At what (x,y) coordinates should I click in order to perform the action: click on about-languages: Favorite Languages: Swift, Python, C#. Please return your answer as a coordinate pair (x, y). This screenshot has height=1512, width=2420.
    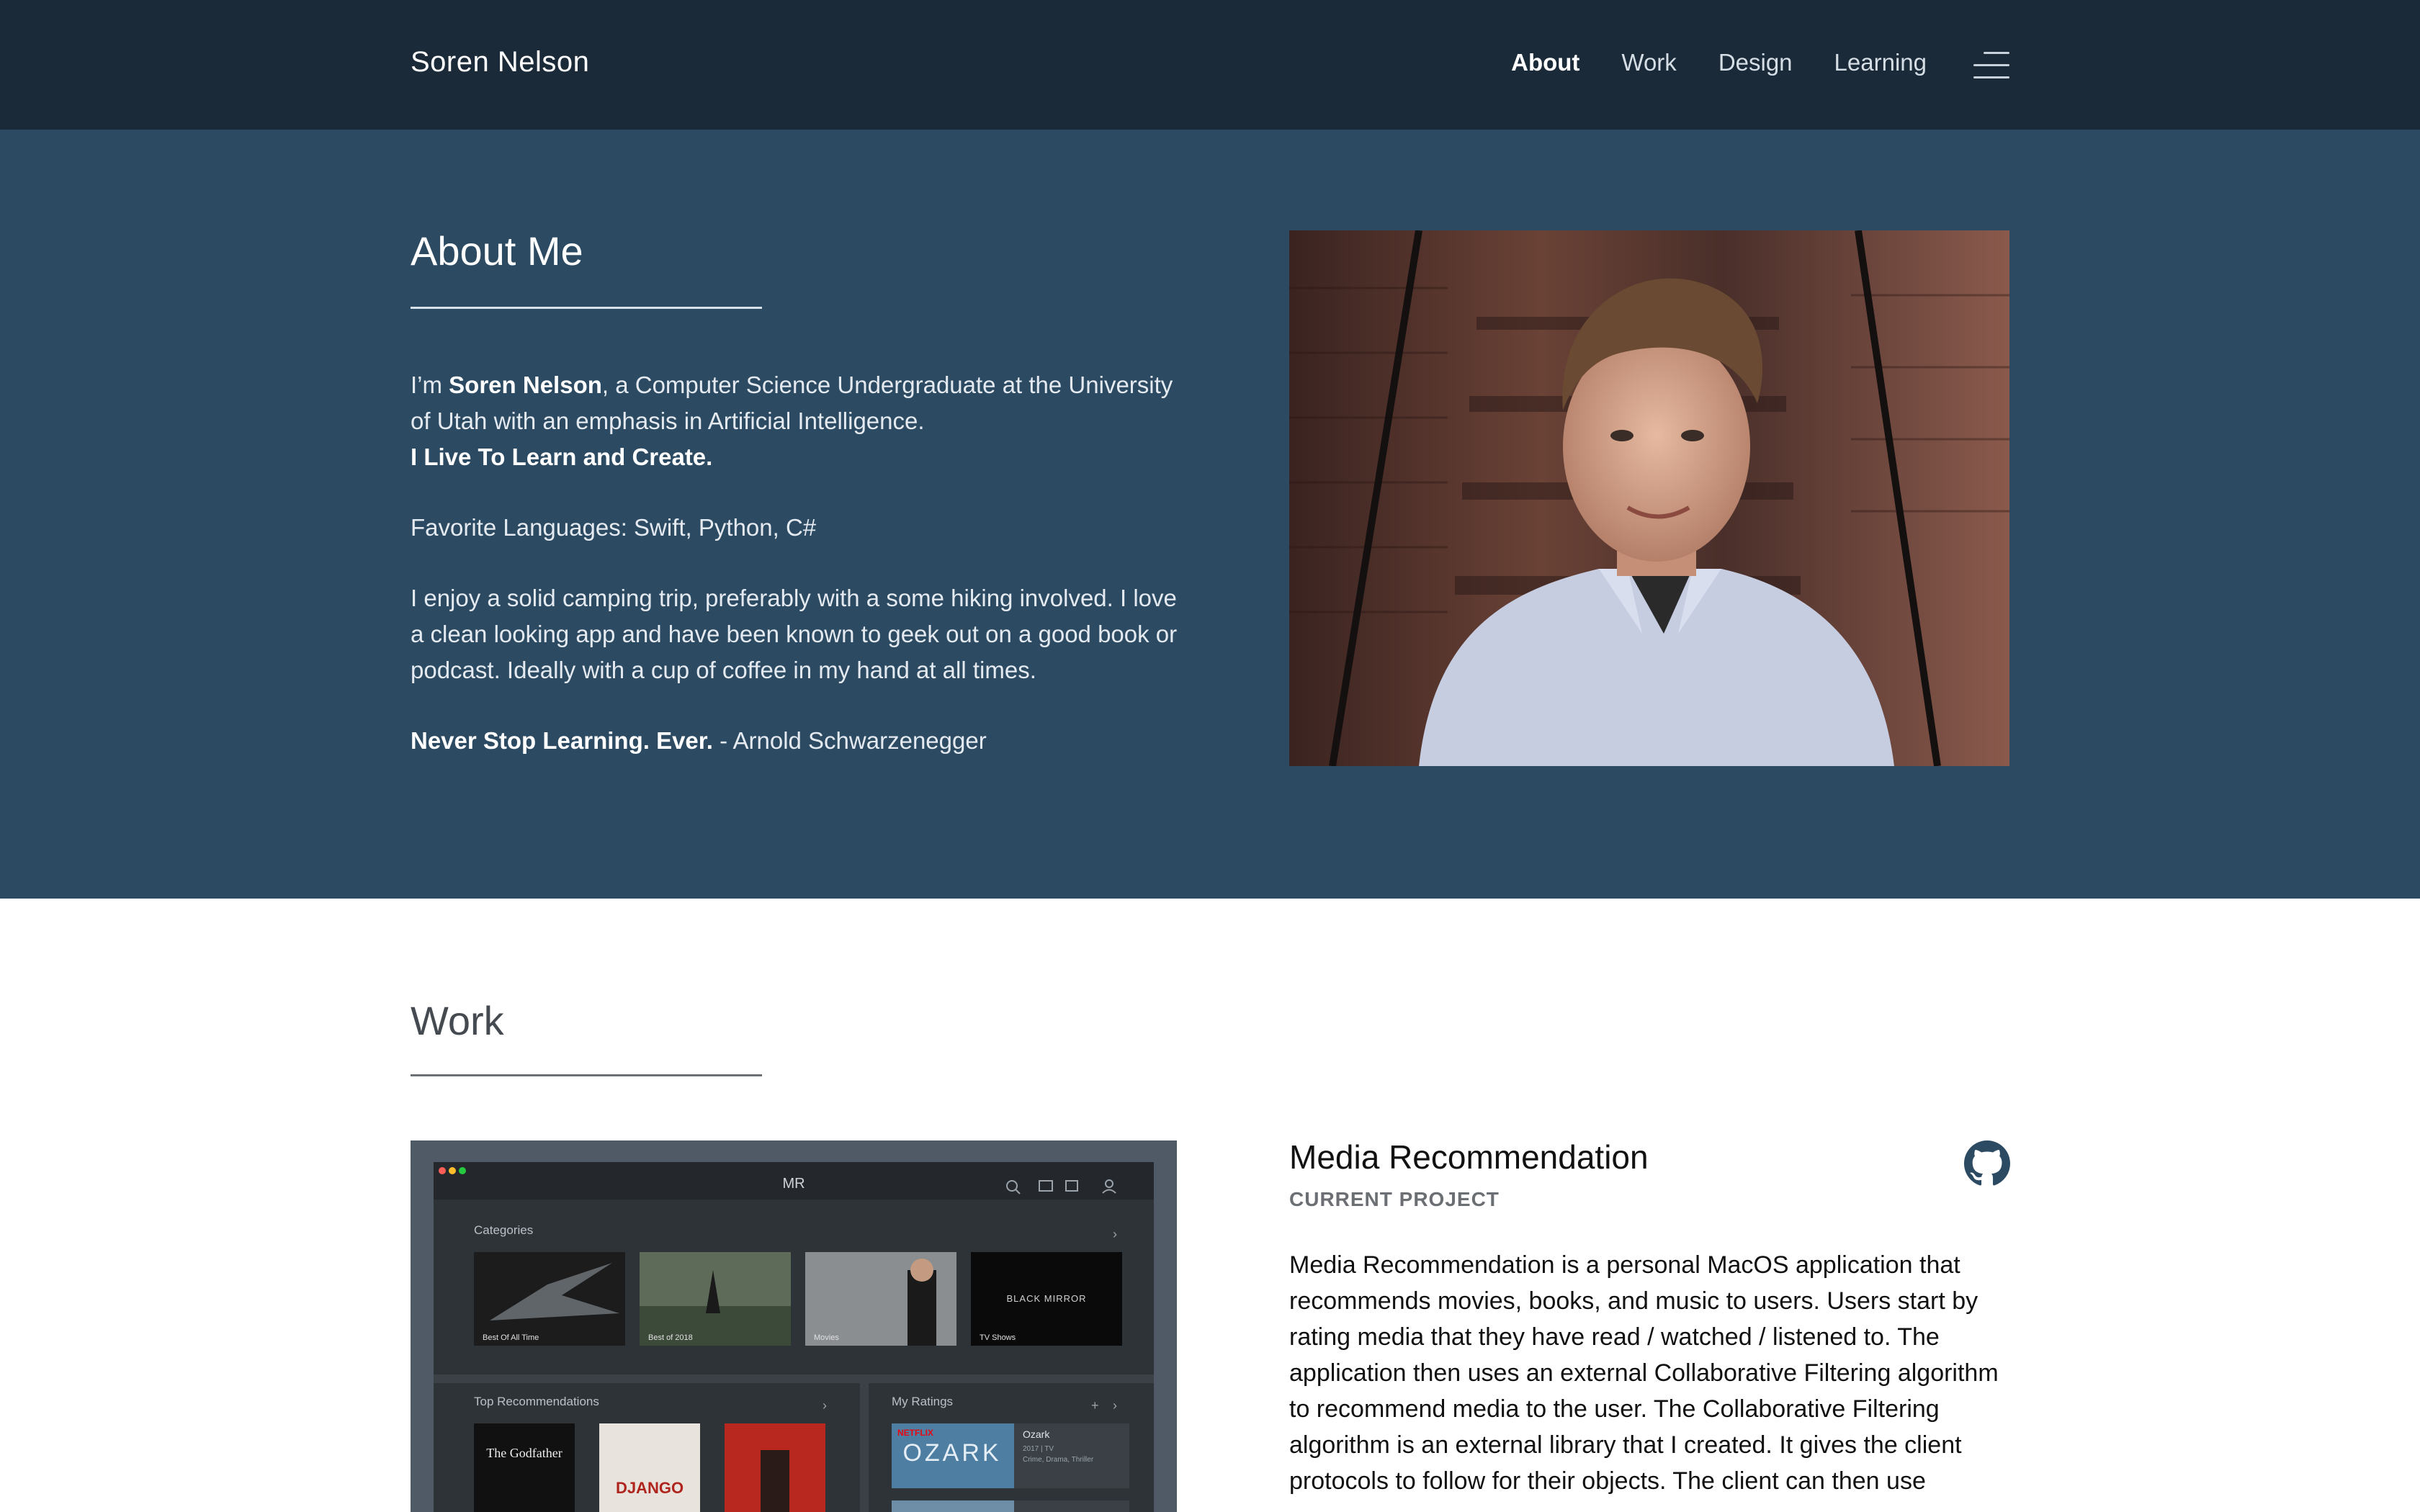
    Looking at the image, I should click on (614, 527).